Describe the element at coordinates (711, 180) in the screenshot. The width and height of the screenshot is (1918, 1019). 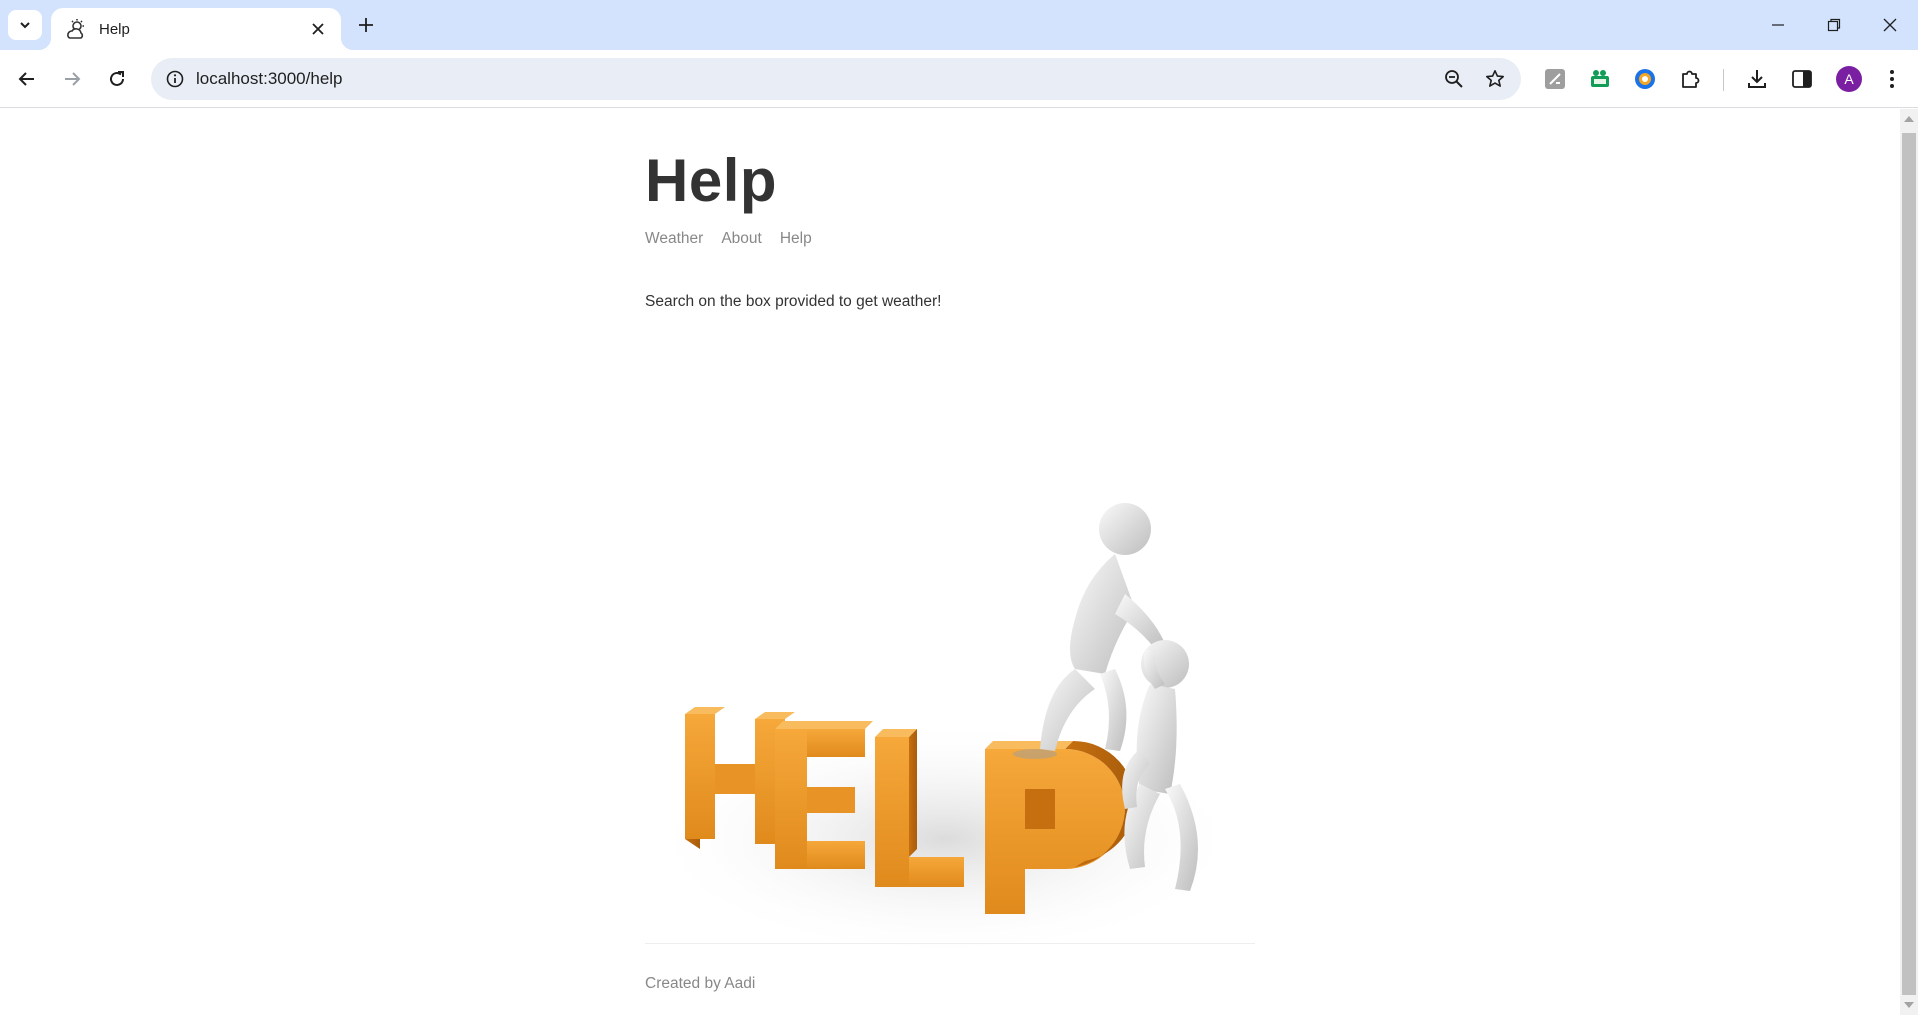
I see `page-title: Help` at that location.